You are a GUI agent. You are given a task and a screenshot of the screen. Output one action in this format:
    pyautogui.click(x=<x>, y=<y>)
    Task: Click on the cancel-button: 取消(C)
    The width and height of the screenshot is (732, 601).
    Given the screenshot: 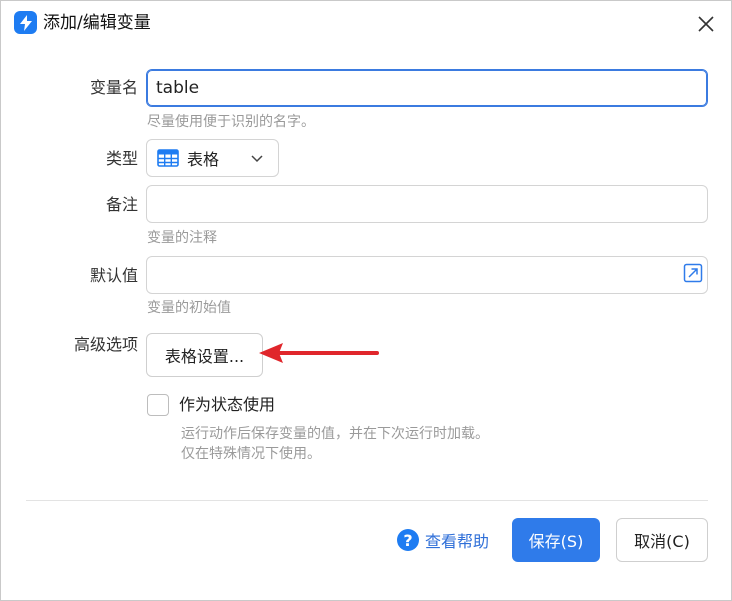 What is the action you would take?
    pyautogui.click(x=662, y=540)
    